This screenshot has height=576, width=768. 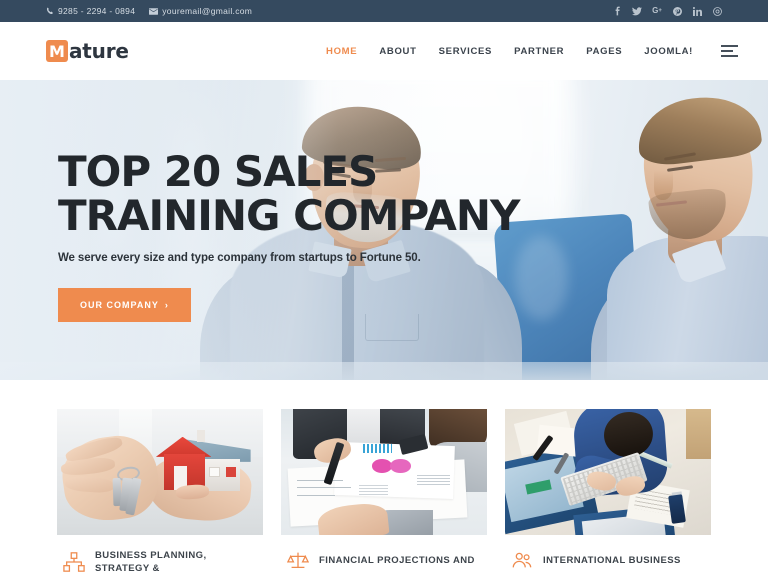 What do you see at coordinates (697, 11) in the screenshot?
I see `linkedin-icon` at bounding box center [697, 11].